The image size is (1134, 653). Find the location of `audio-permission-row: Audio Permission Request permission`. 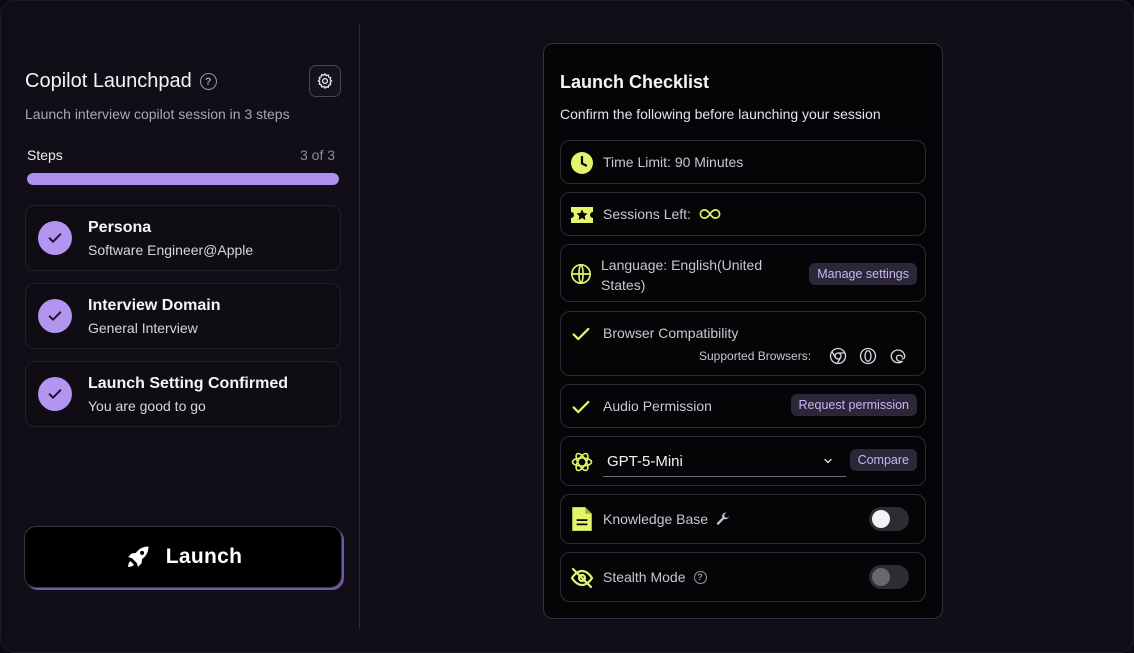

audio-permission-row: Audio Permission Request permission is located at coordinates (743, 406).